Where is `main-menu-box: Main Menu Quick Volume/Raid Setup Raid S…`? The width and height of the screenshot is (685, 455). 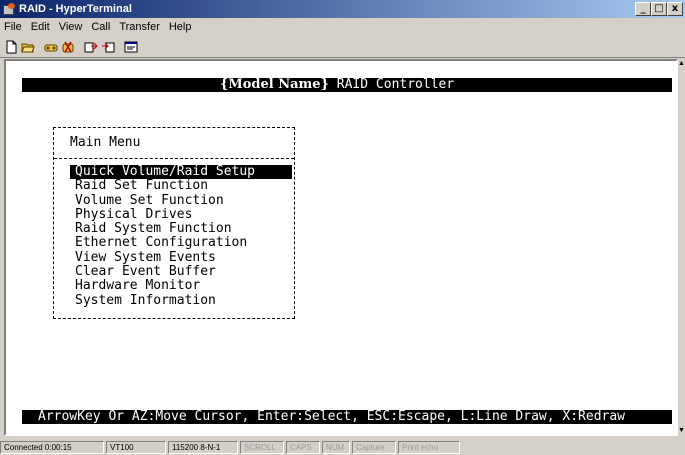
main-menu-box: Main Menu Quick Volume/Raid Setup Raid S… is located at coordinates (174, 223).